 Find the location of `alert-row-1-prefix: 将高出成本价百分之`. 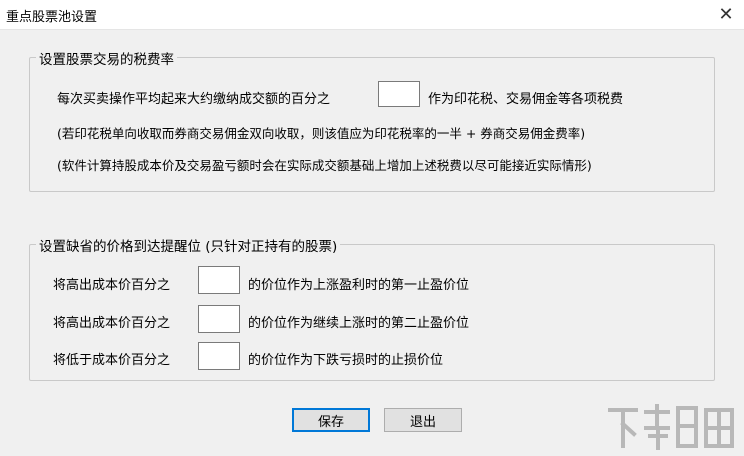

alert-row-1-prefix: 将高出成本价百分之 is located at coordinates (112, 285).